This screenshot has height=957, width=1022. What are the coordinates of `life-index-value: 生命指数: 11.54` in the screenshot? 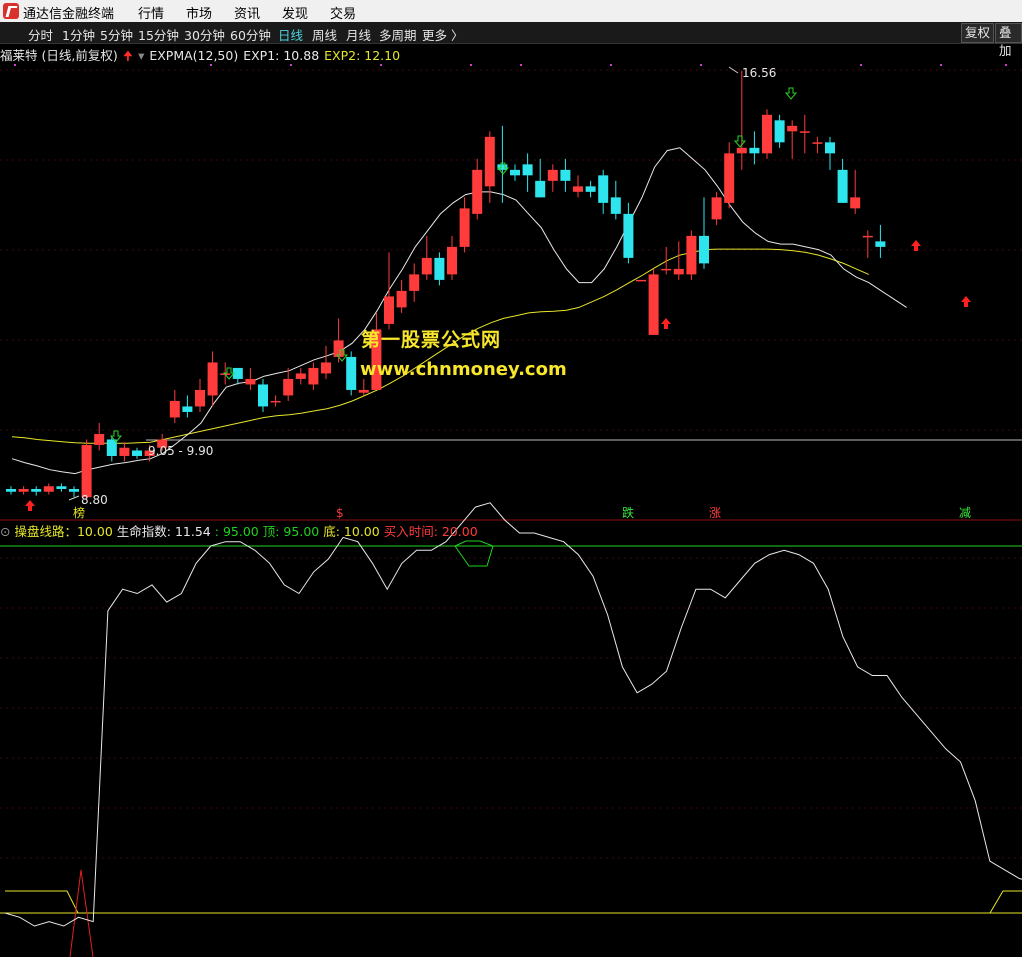 It's located at (163, 531).